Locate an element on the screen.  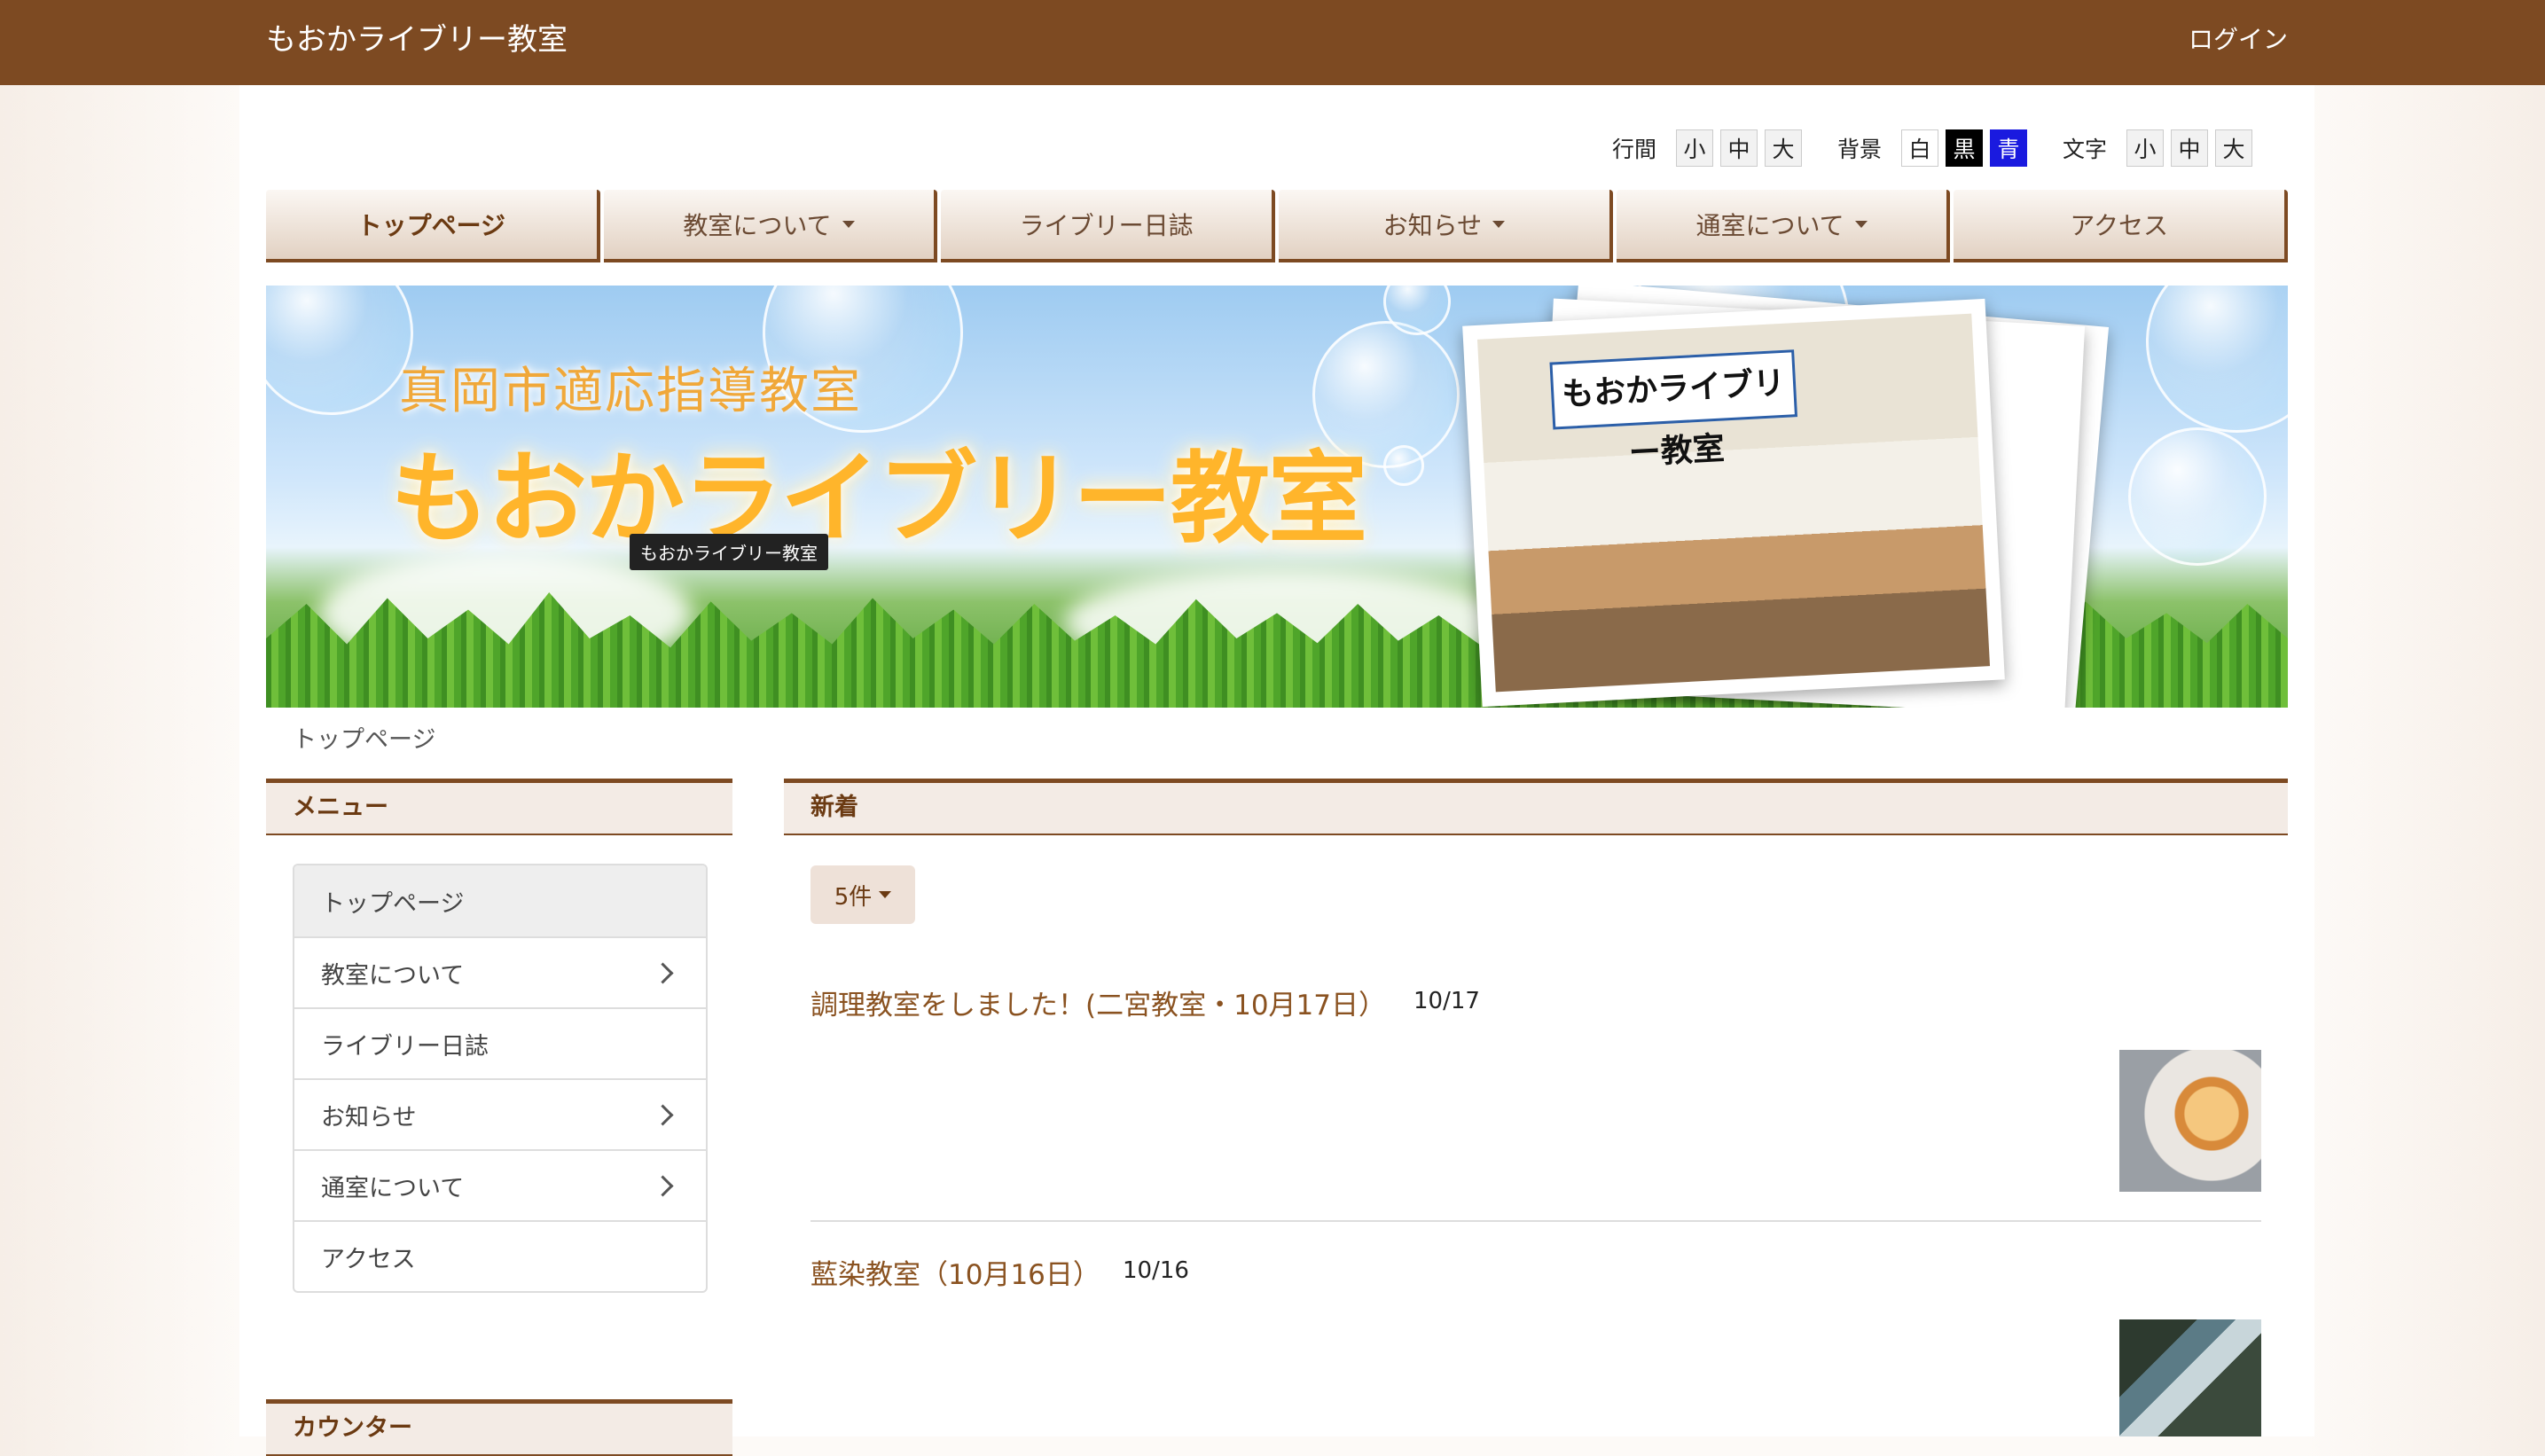
sidebar-item-label: 通室について is located at coordinates (393, 1188).